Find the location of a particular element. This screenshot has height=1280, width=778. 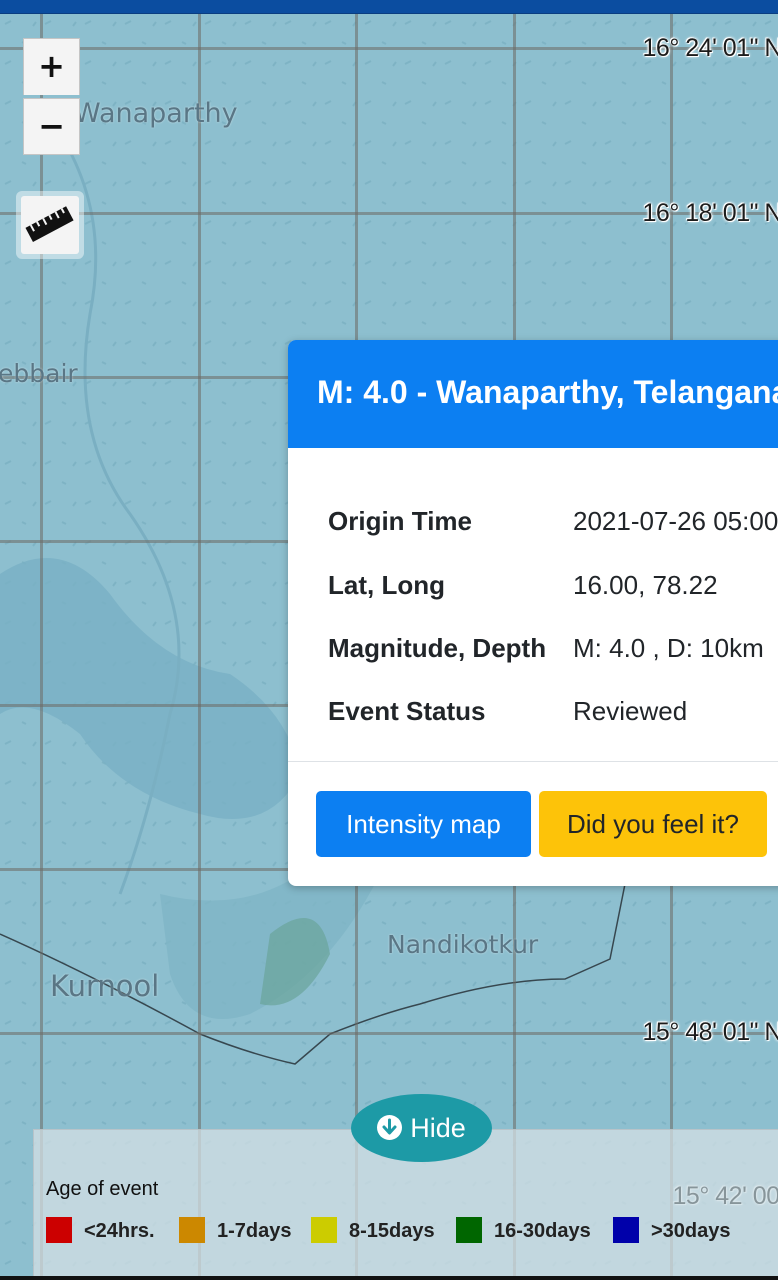

ruler-icon is located at coordinates (49, 224).